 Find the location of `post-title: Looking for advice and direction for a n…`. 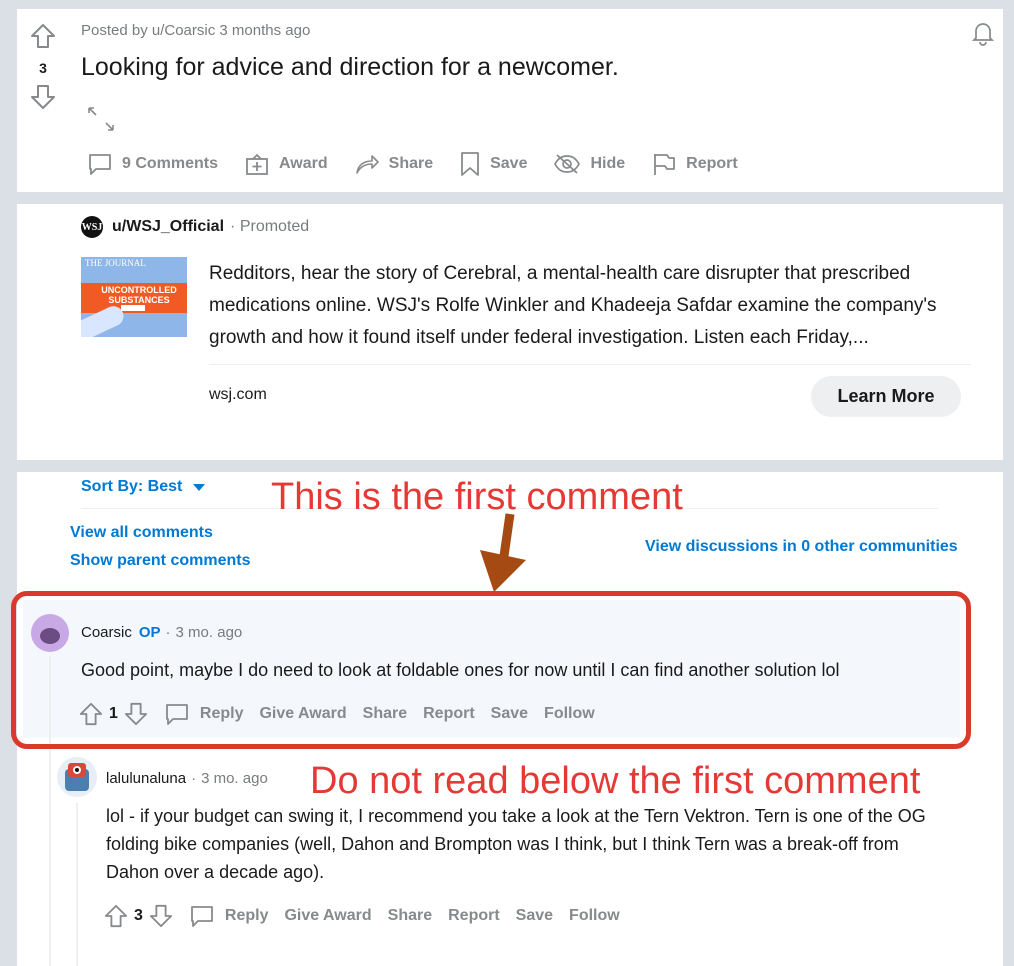

post-title: Looking for advice and direction for a n… is located at coordinates (350, 67).